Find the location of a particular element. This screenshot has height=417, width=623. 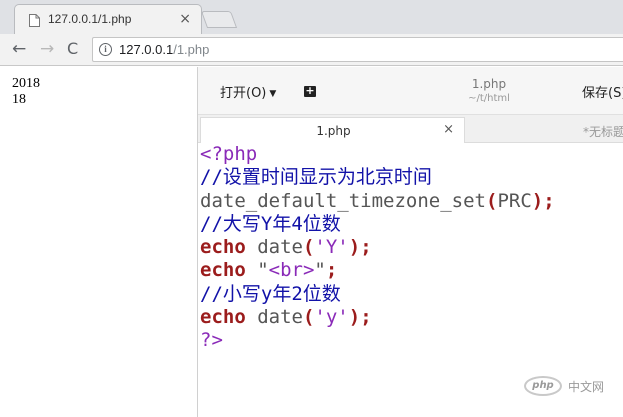

php-logo: php is located at coordinates (543, 386).